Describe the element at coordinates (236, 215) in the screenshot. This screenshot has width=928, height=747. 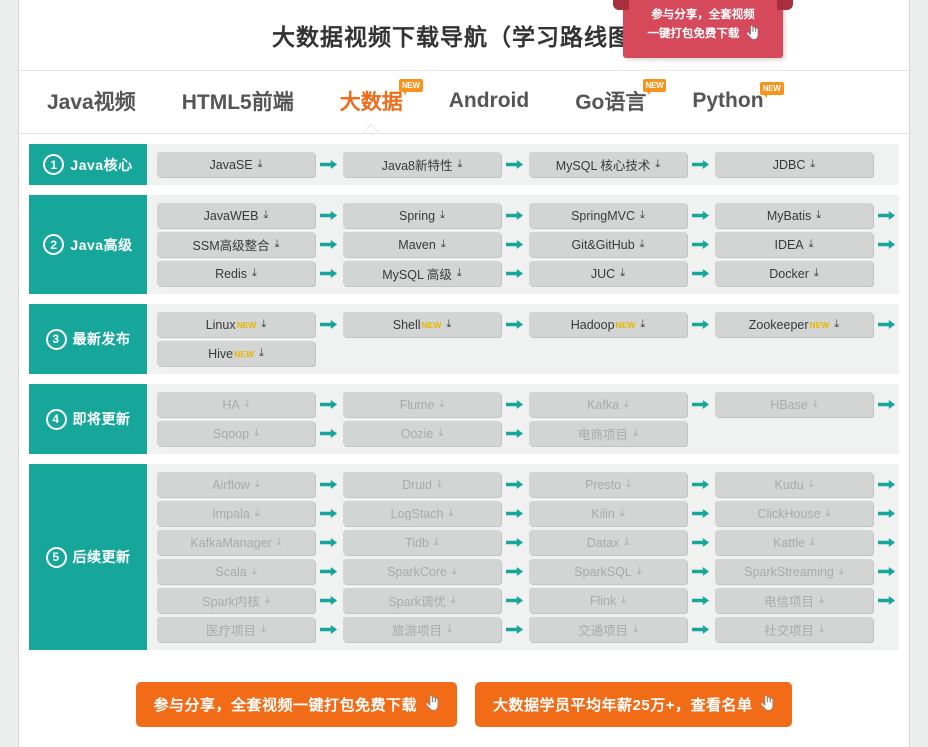
I see `course-pill: JavaWEB ⤓` at that location.